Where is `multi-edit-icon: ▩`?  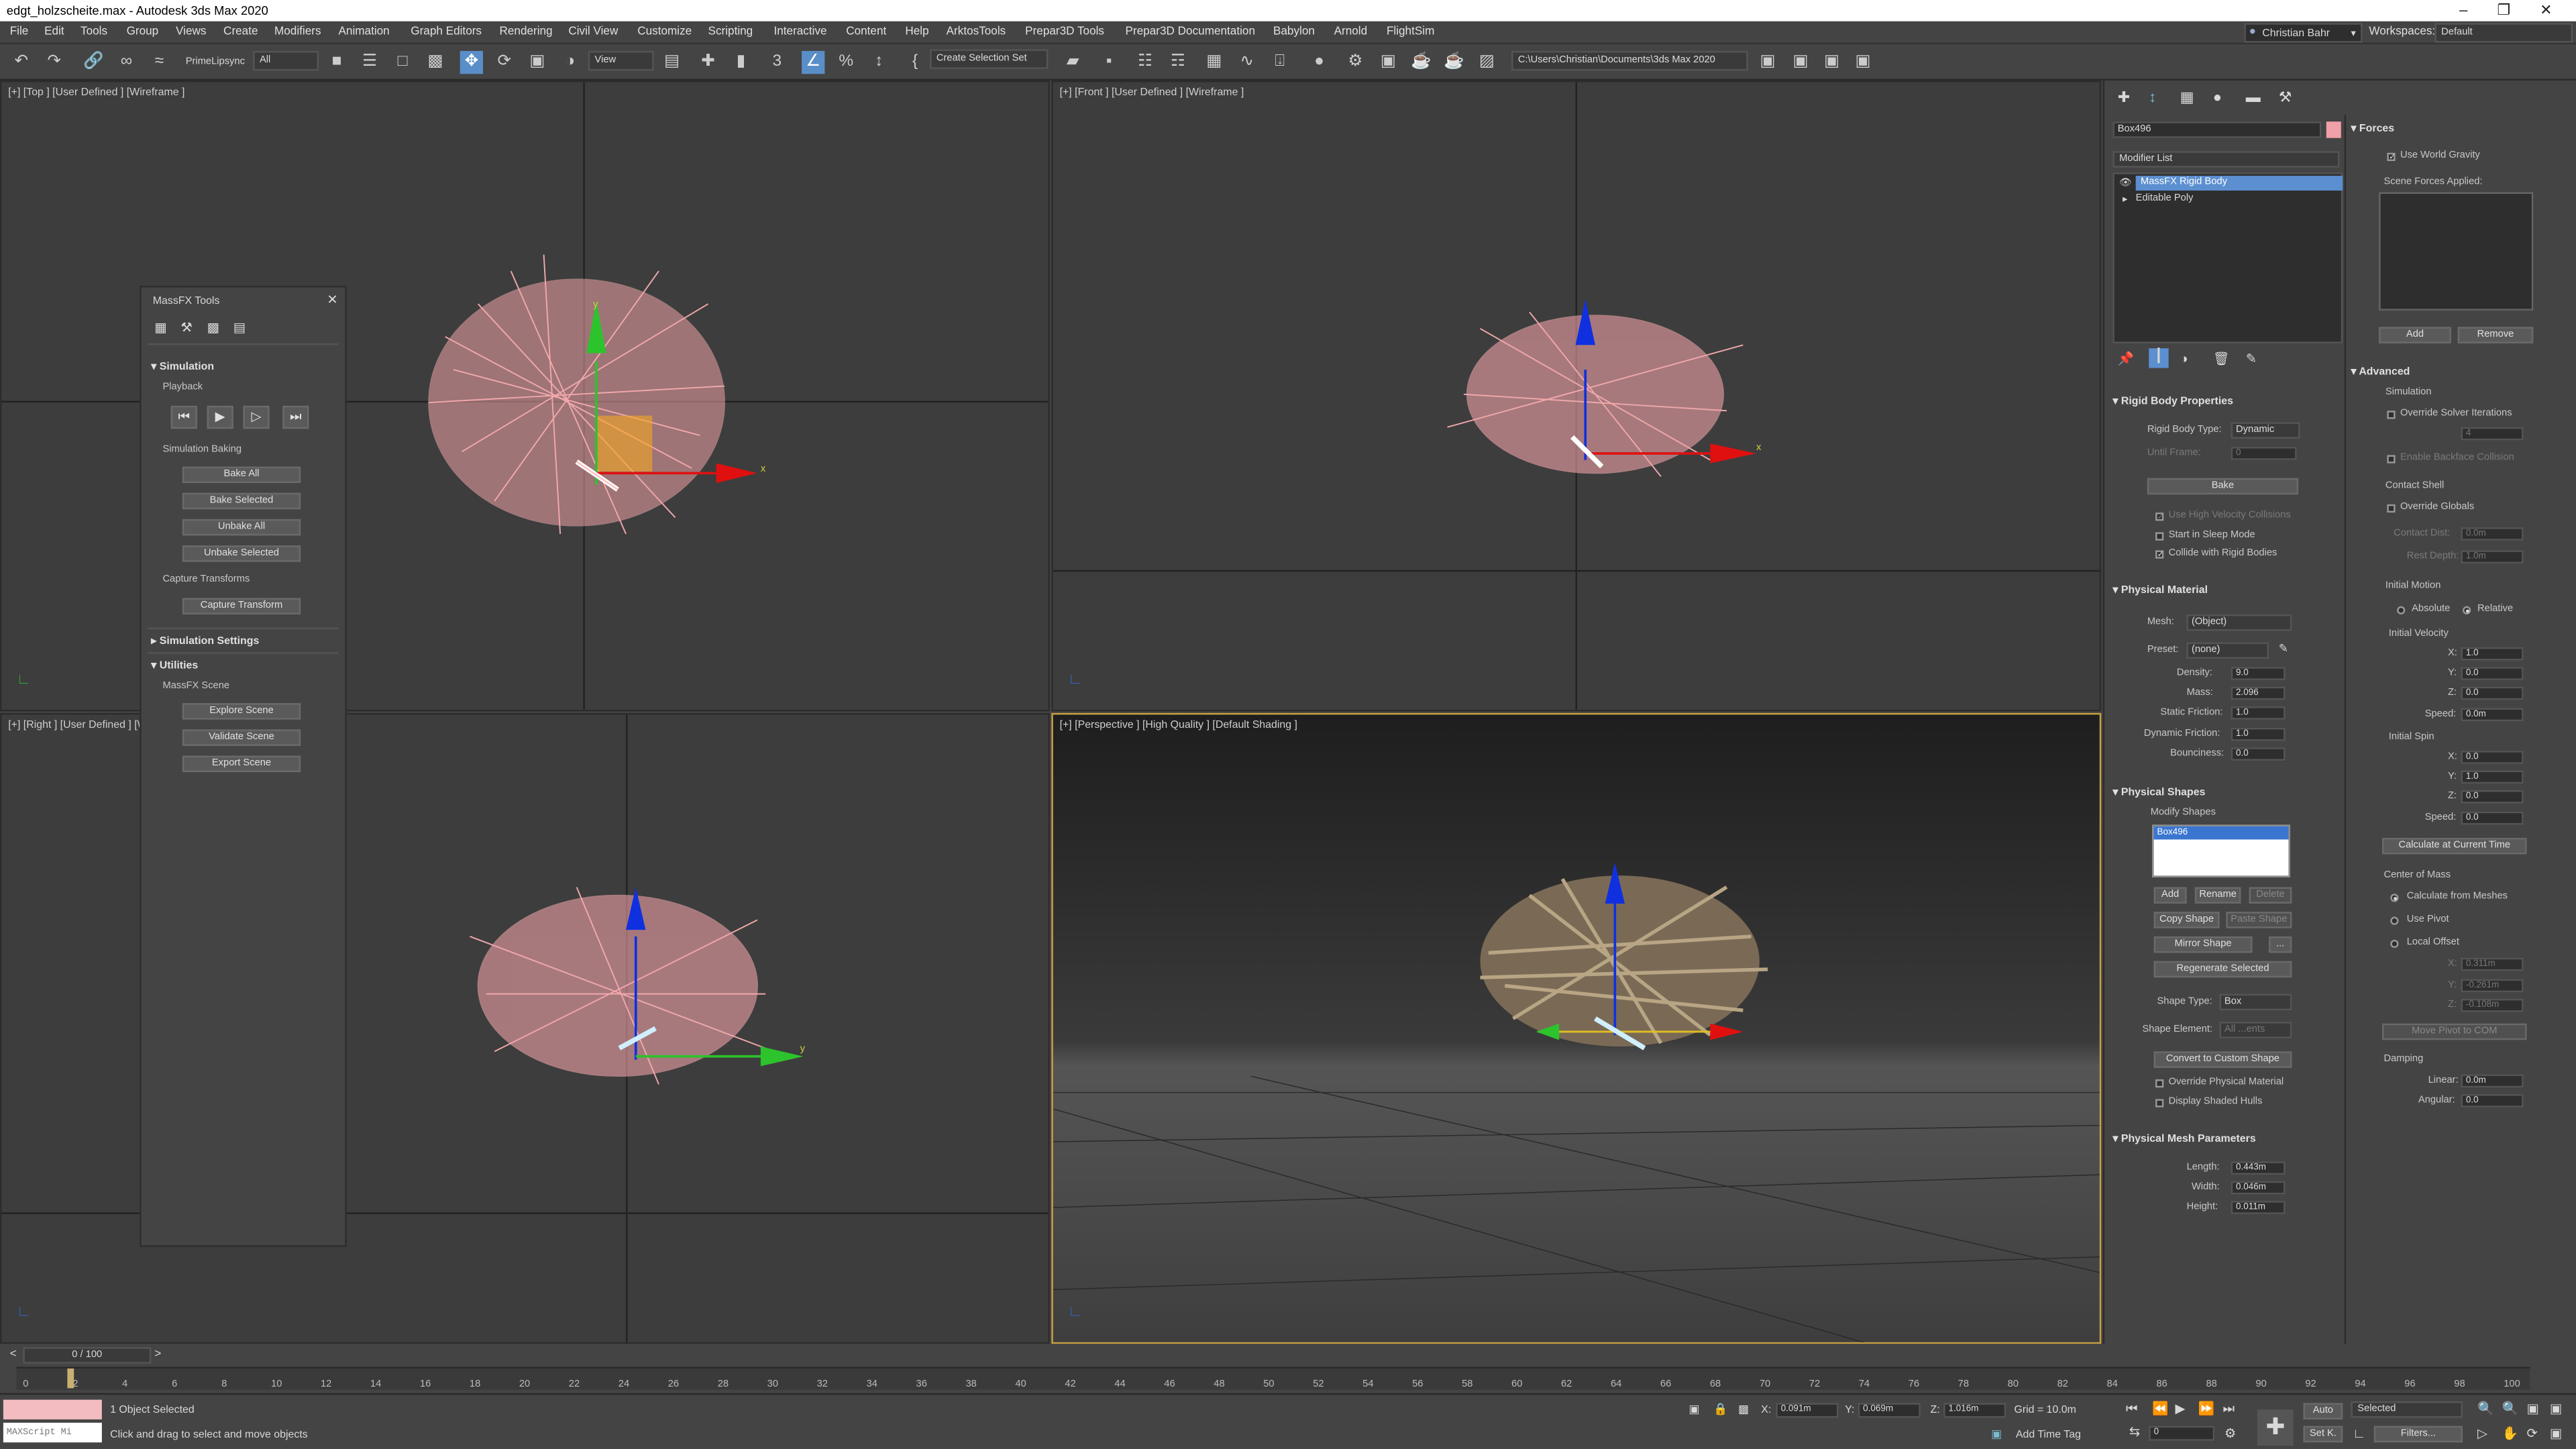
multi-edit-icon: ▩ is located at coordinates (213, 328).